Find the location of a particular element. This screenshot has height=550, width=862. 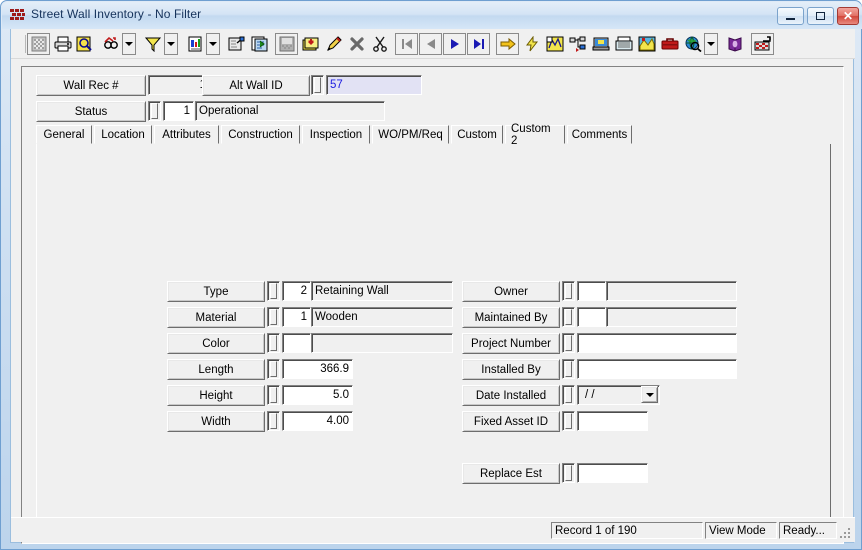

field-label-owner: Owner is located at coordinates (511, 291).